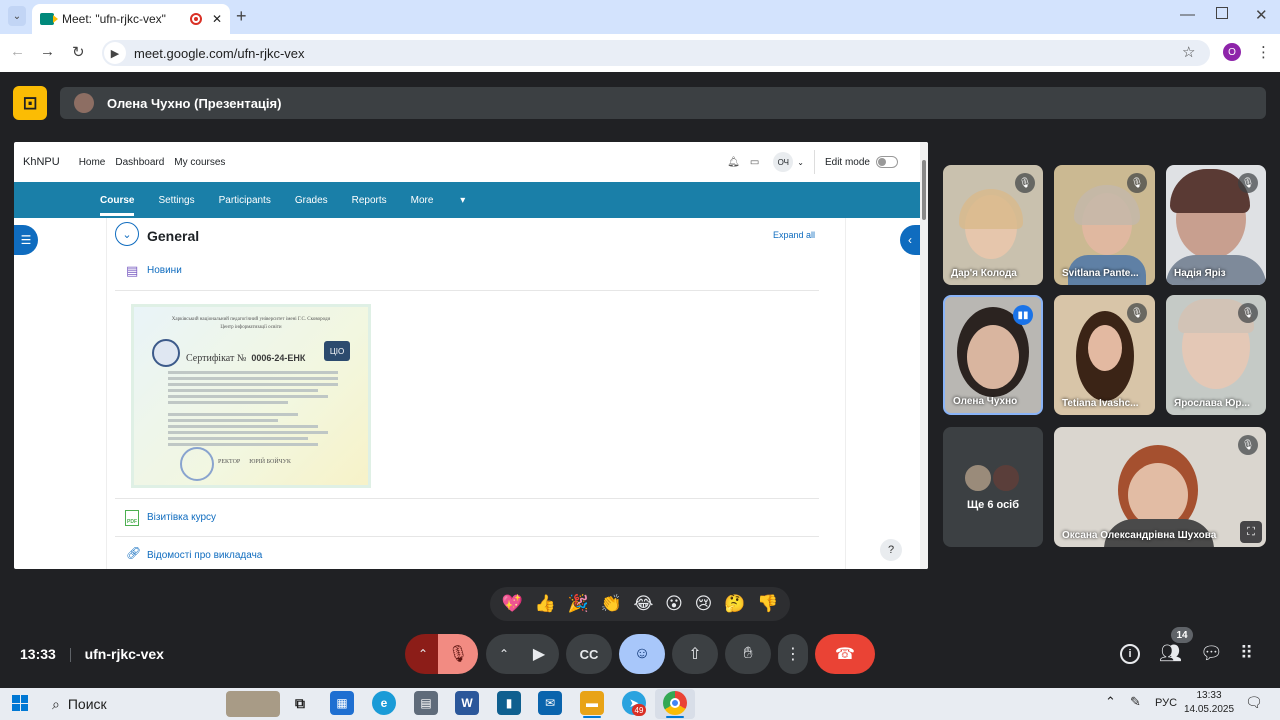 Image resolution: width=1280 pixels, height=720 pixels. What do you see at coordinates (47, 51) in the screenshot?
I see `forward-button: →` at bounding box center [47, 51].